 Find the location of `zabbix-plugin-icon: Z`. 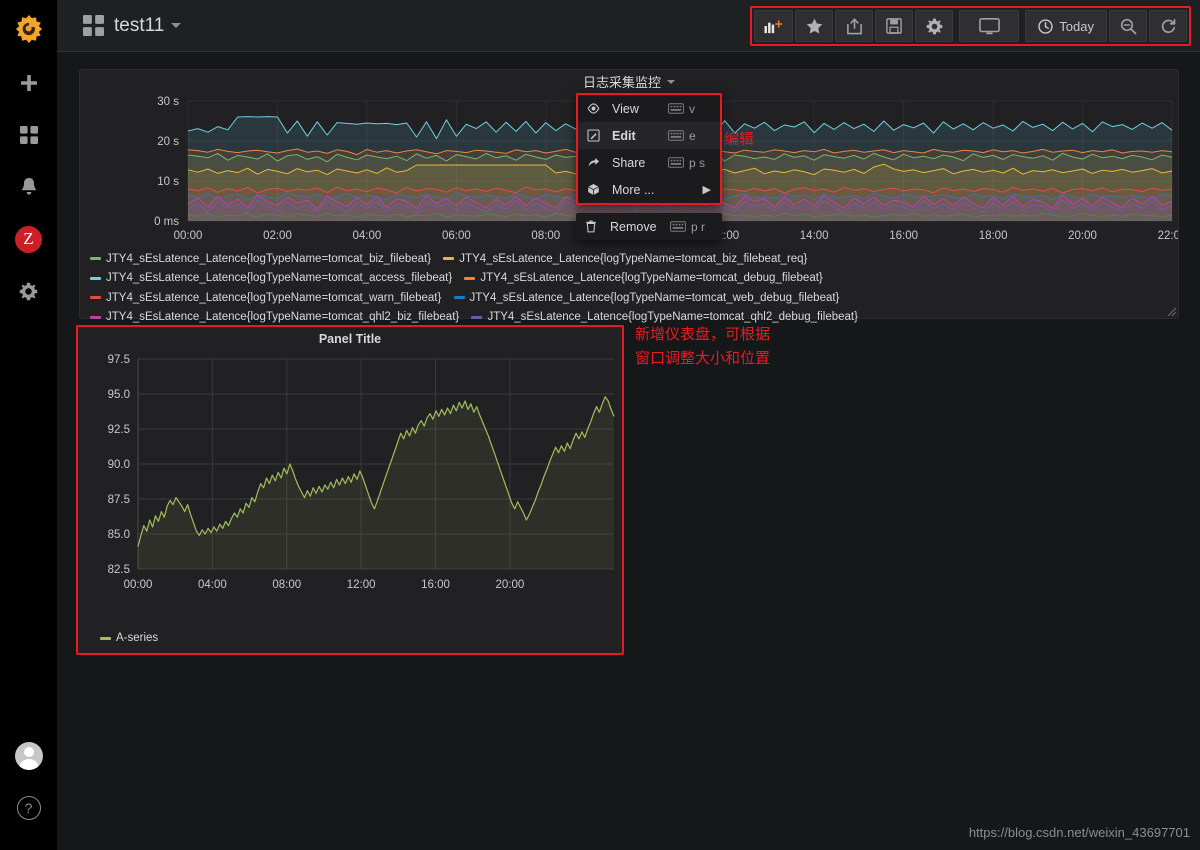

zabbix-plugin-icon: Z is located at coordinates (28, 239).